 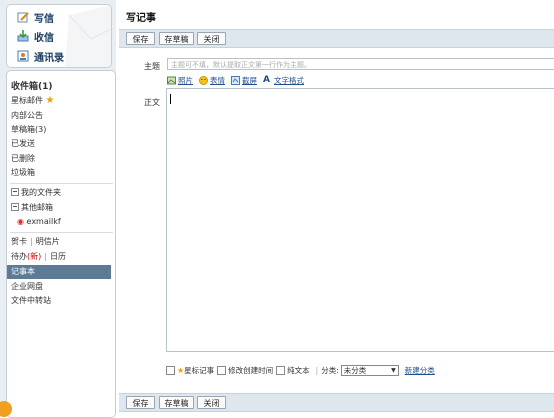 I want to click on account-label: exmailkf, so click(x=43, y=221).